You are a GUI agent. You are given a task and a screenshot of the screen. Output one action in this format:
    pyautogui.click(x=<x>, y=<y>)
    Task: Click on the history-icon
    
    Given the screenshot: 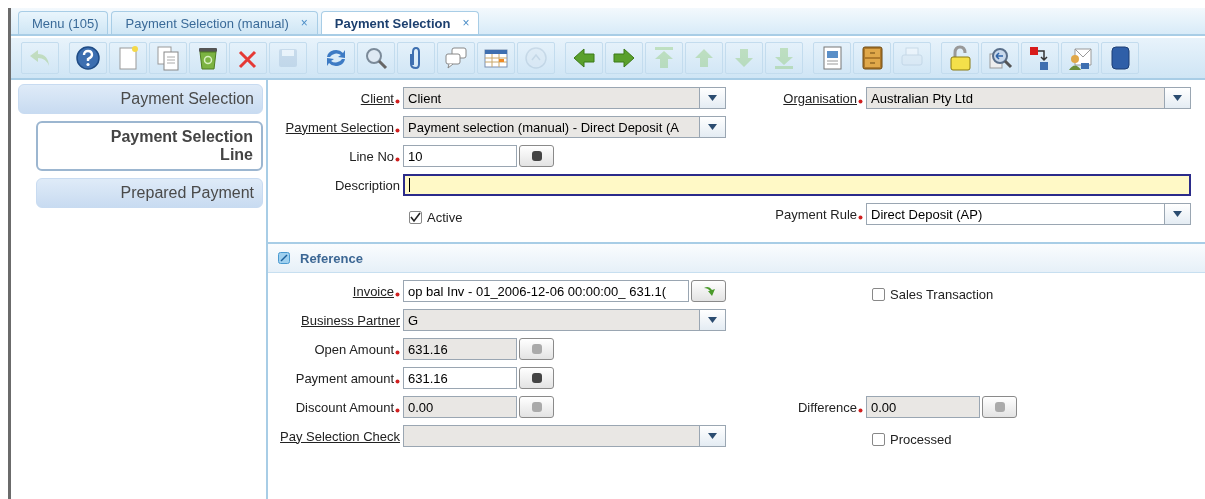 What is the action you would take?
    pyautogui.click(x=536, y=58)
    